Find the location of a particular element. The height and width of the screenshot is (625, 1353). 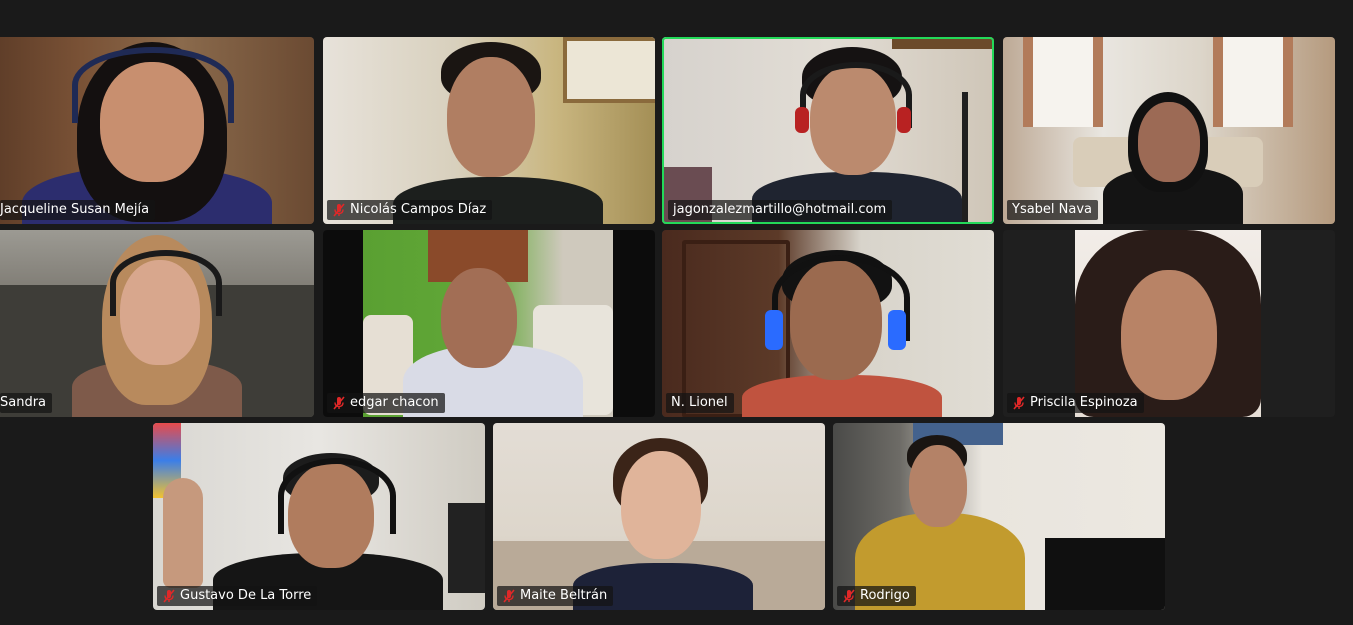

participant-name-tag: Nicolás Campos Díaz is located at coordinates (410, 210).